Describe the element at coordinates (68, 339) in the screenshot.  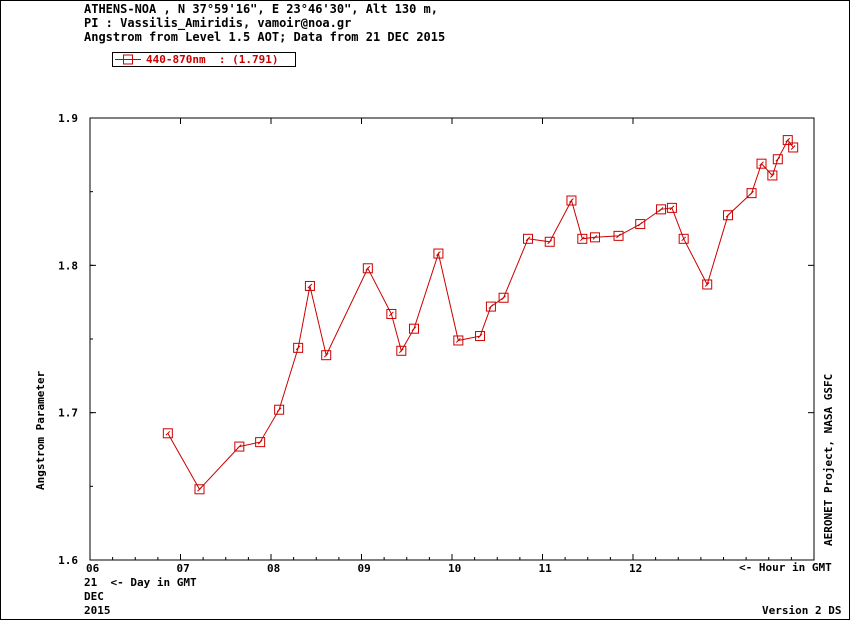
I see `y-tick-labels: 1.6 1.7 1.8 1.9` at that location.